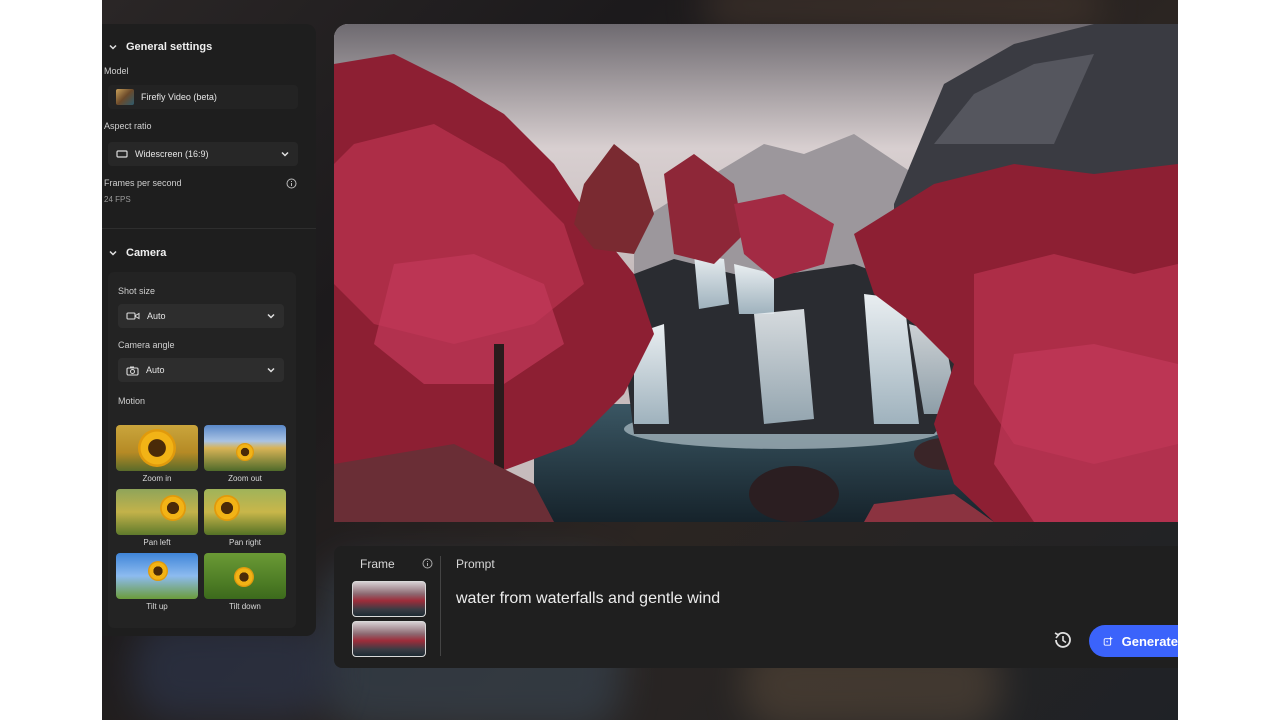 The width and height of the screenshot is (1280, 720). I want to click on motion-tilt-down-tile, so click(245, 576).